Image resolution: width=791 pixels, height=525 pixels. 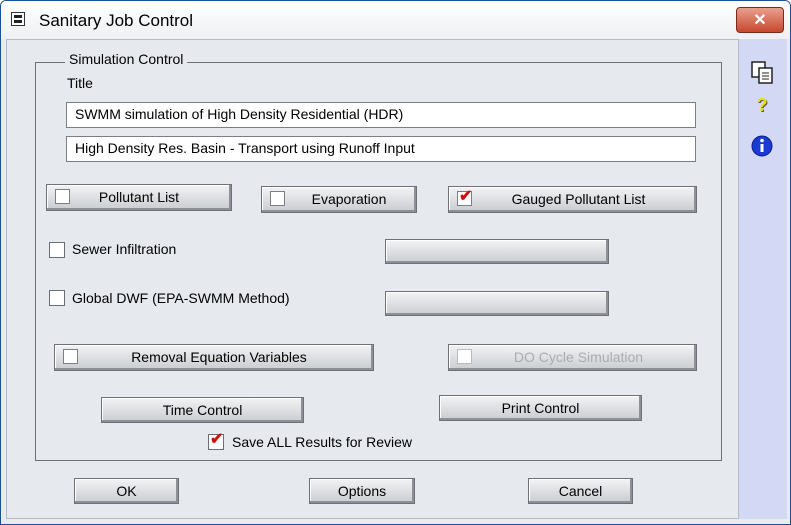 What do you see at coordinates (219, 357) in the screenshot?
I see `removal-equation-label: Removal Equation Variables` at bounding box center [219, 357].